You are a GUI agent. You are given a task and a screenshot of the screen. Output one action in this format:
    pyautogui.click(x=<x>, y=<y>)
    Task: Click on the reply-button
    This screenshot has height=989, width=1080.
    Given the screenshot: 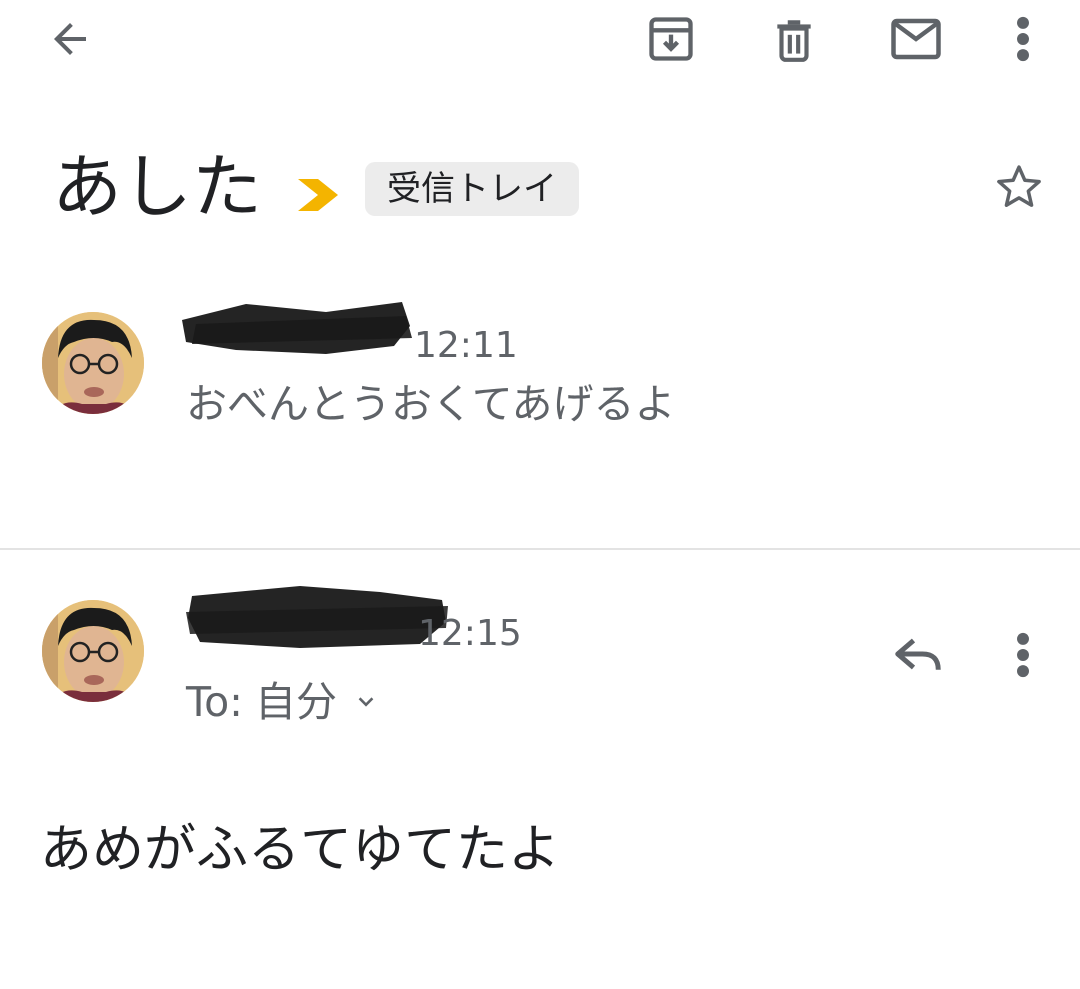 What is the action you would take?
    pyautogui.click(x=918, y=654)
    